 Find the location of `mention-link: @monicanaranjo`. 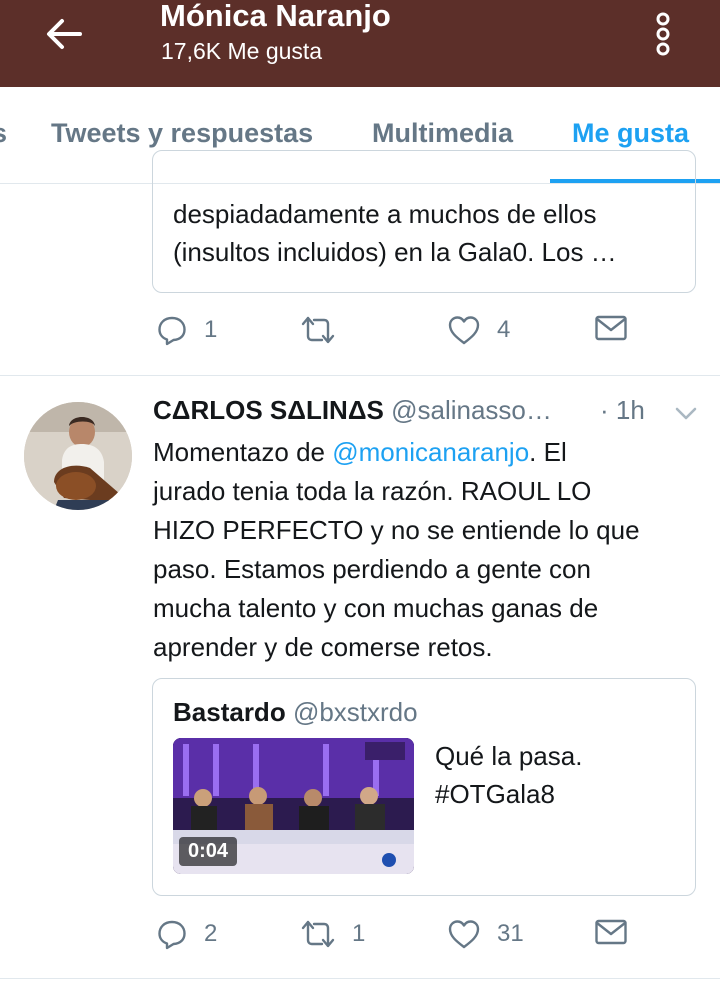

mention-link: @monicanaranjo is located at coordinates (430, 452).